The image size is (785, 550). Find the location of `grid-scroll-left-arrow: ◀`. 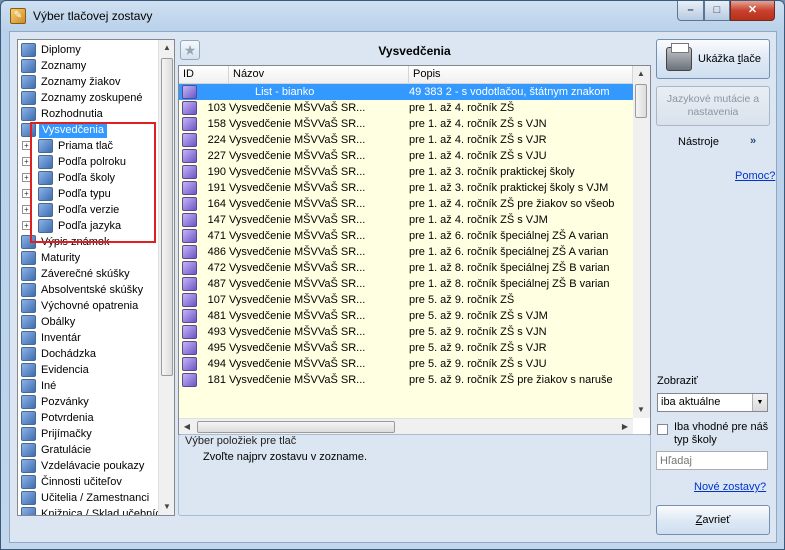

grid-scroll-left-arrow: ◀ is located at coordinates (187, 426).